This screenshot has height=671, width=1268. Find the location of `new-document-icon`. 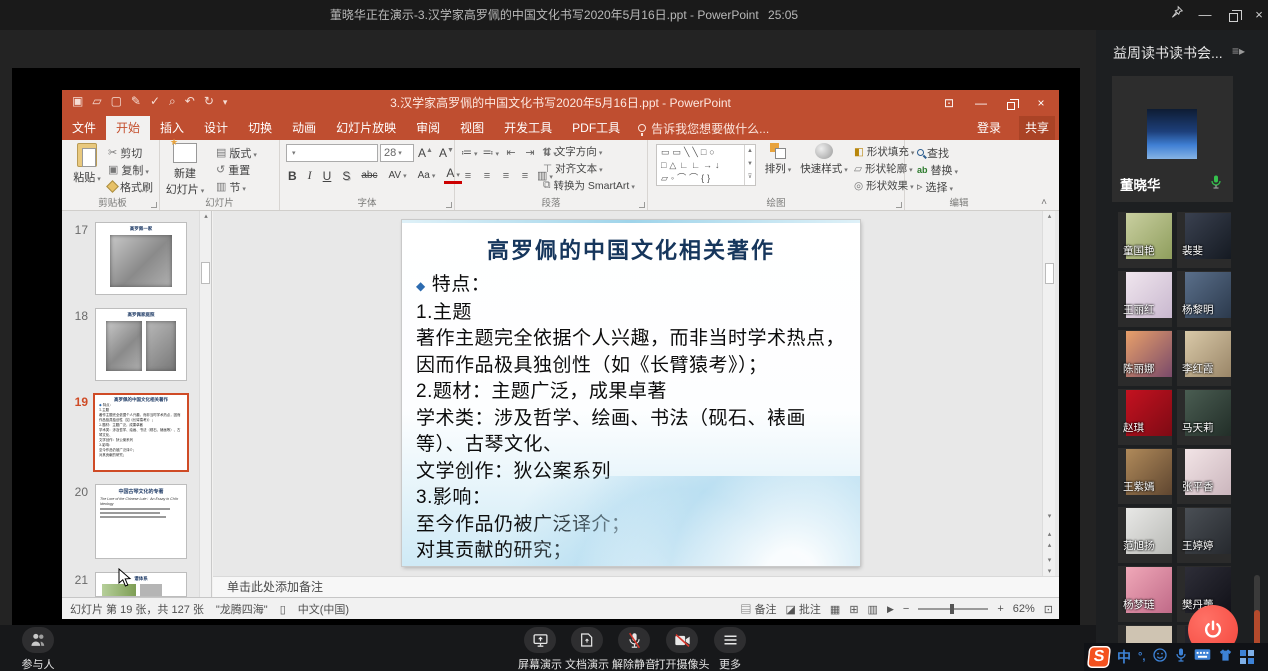

new-document-icon is located at coordinates (116, 101).